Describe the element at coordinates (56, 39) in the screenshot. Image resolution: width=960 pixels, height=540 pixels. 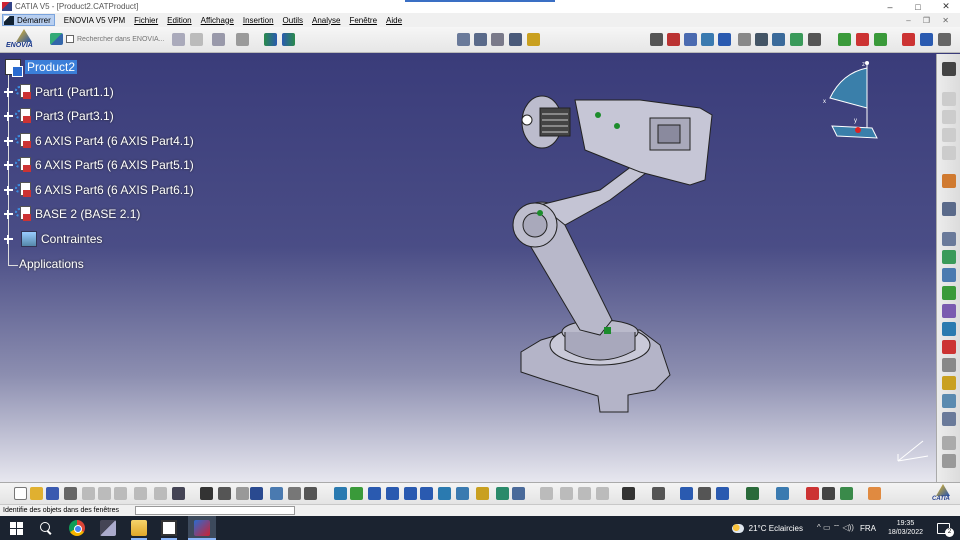
I see `search-icon` at that location.